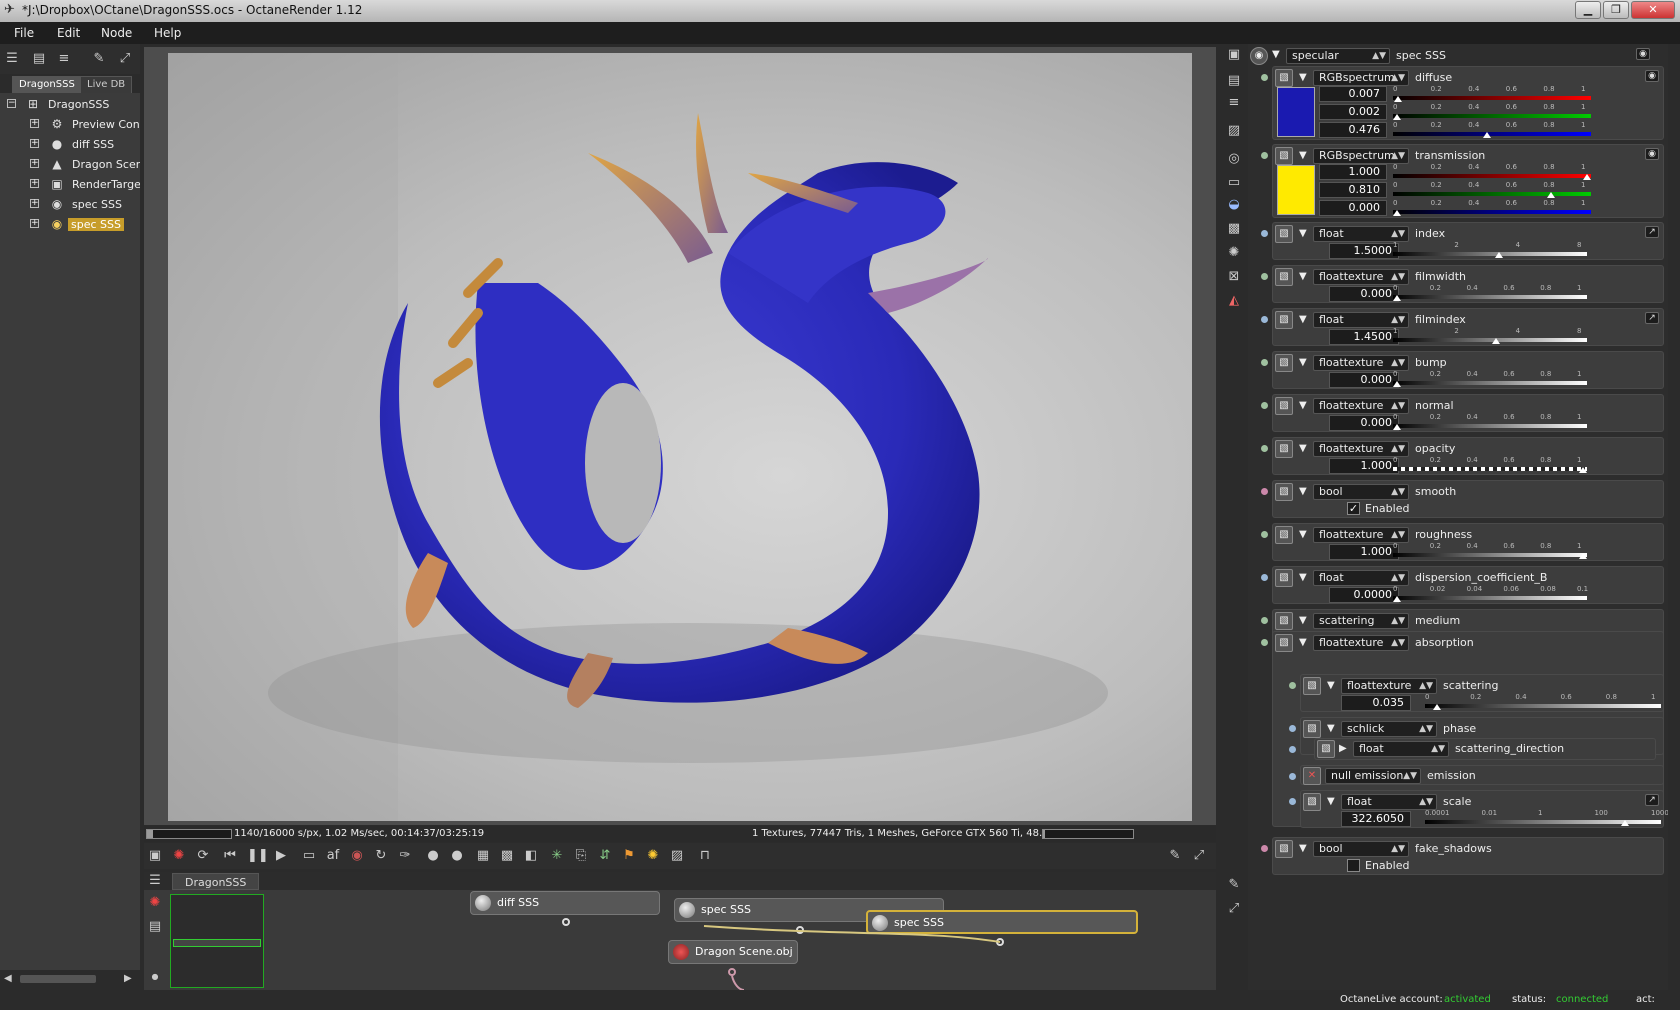  What do you see at coordinates (1353, 172) in the screenshot?
I see `channel-value-field: 1.000` at bounding box center [1353, 172].